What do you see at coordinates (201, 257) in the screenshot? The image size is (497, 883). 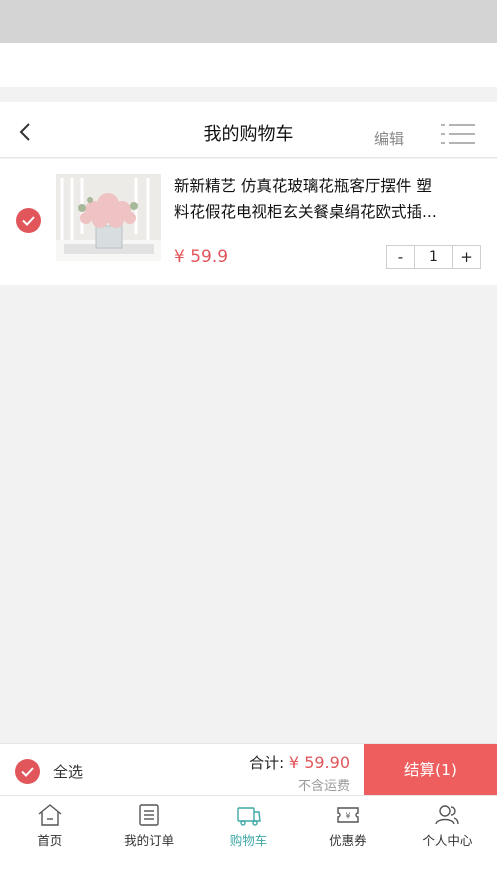 I see `product-price: ¥ 59.9` at bounding box center [201, 257].